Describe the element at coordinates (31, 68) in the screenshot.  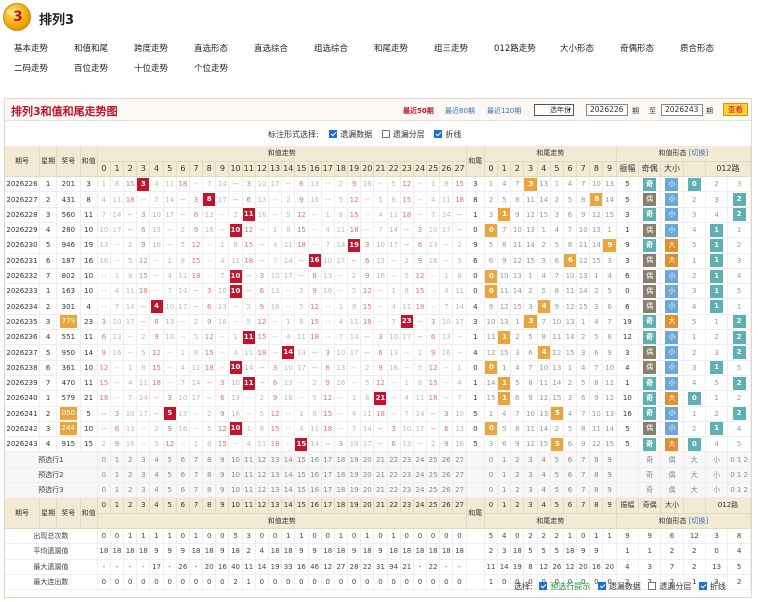
I see `nav-link: 二码走势` at that location.